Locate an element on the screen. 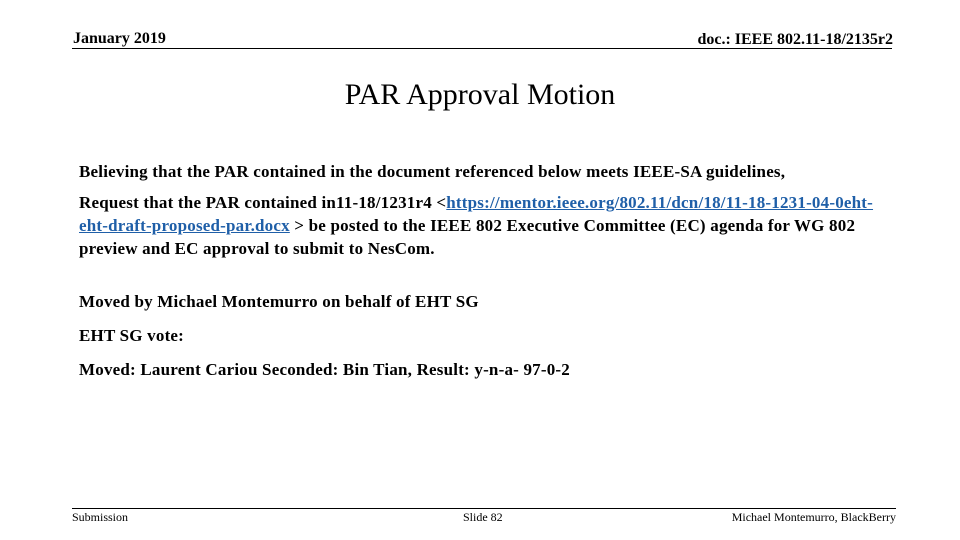  slide-title: PAR Approval Motion is located at coordinates (480, 94).